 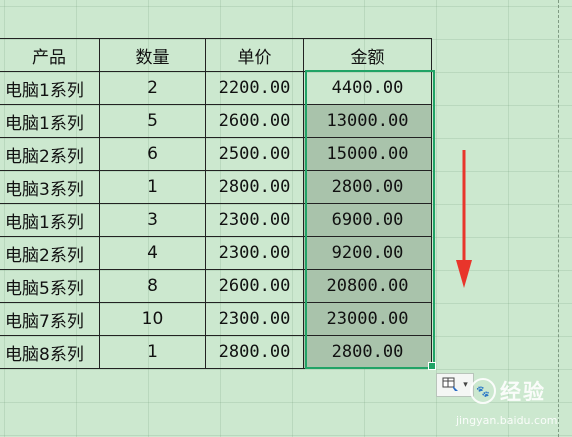 What do you see at coordinates (152, 88) in the screenshot?
I see `cell-quantity: 2` at bounding box center [152, 88].